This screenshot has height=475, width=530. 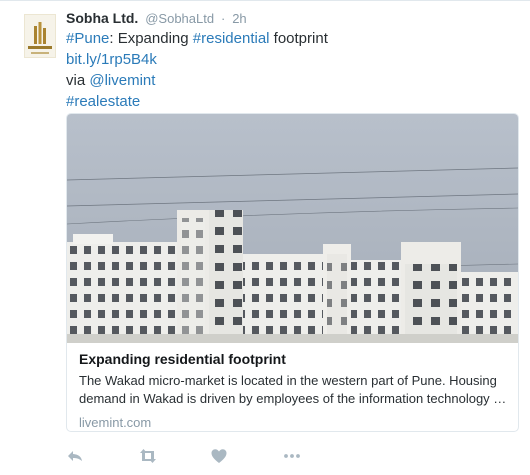 I want to click on tweet-line-1: #Pune: Expanding #residential footprint, so click(x=197, y=38).